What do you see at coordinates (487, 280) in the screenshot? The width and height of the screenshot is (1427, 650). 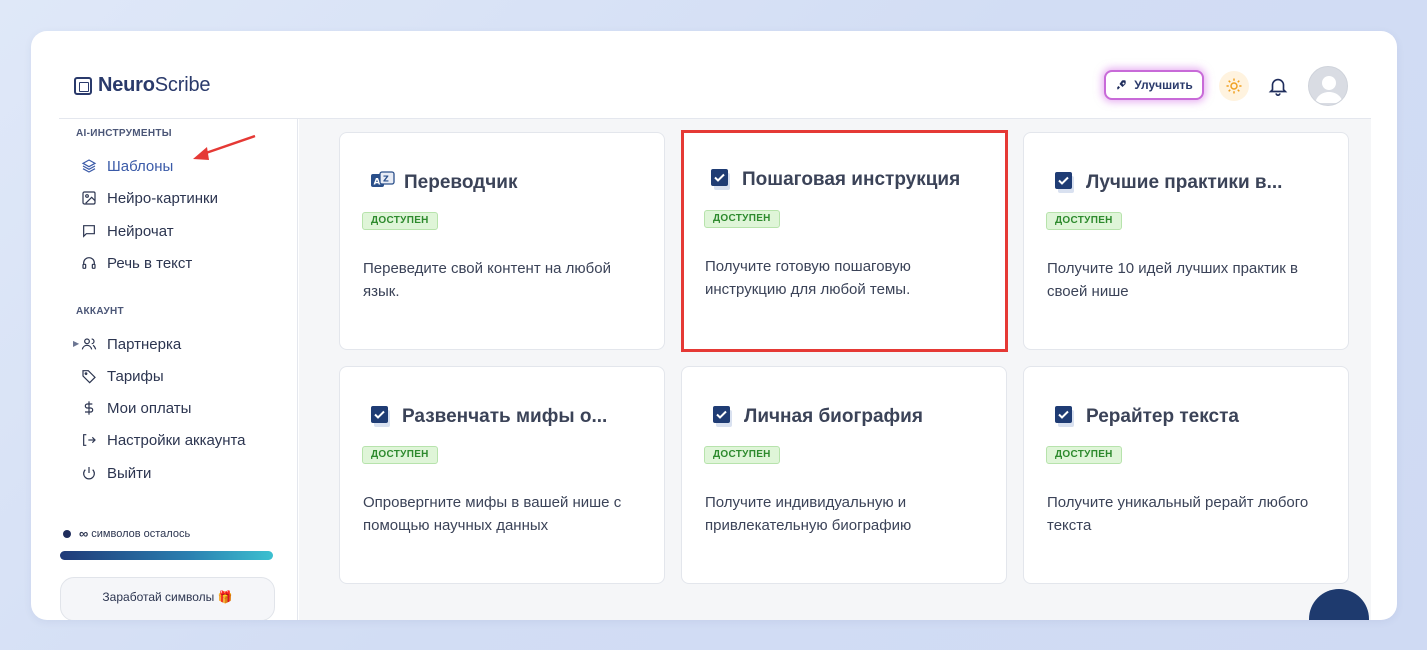 I see `card-description: Переведите свой контент на любой язык.` at bounding box center [487, 280].